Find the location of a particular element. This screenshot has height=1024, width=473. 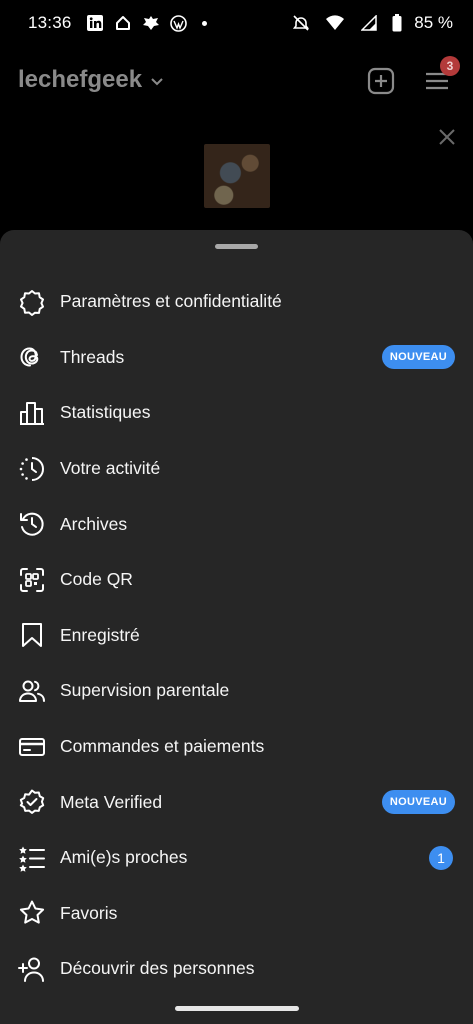

mute-icon is located at coordinates (301, 23).